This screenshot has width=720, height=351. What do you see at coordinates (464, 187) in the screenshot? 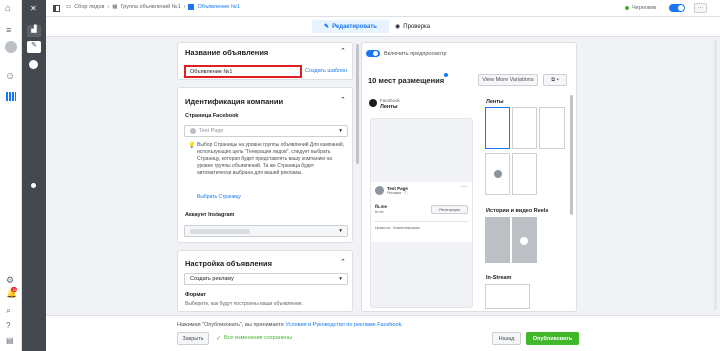
I see `post-more-icon: ···` at bounding box center [464, 187].